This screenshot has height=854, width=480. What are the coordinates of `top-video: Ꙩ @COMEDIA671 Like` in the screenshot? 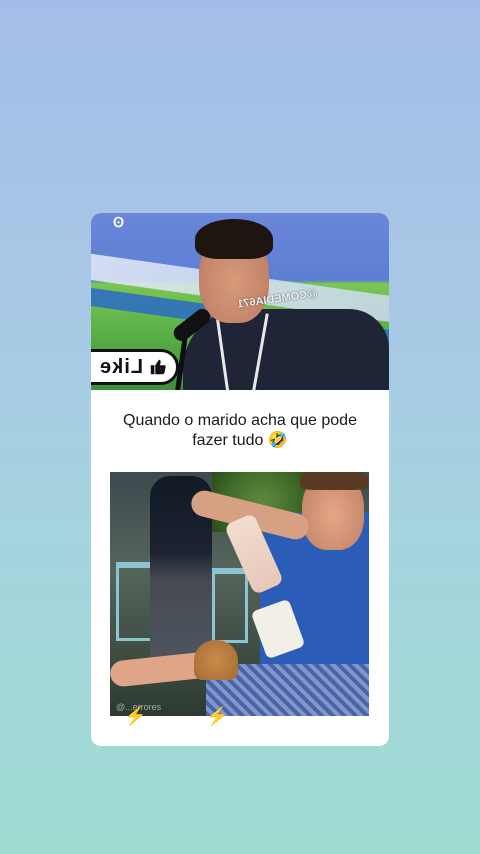 It's located at (240, 301).